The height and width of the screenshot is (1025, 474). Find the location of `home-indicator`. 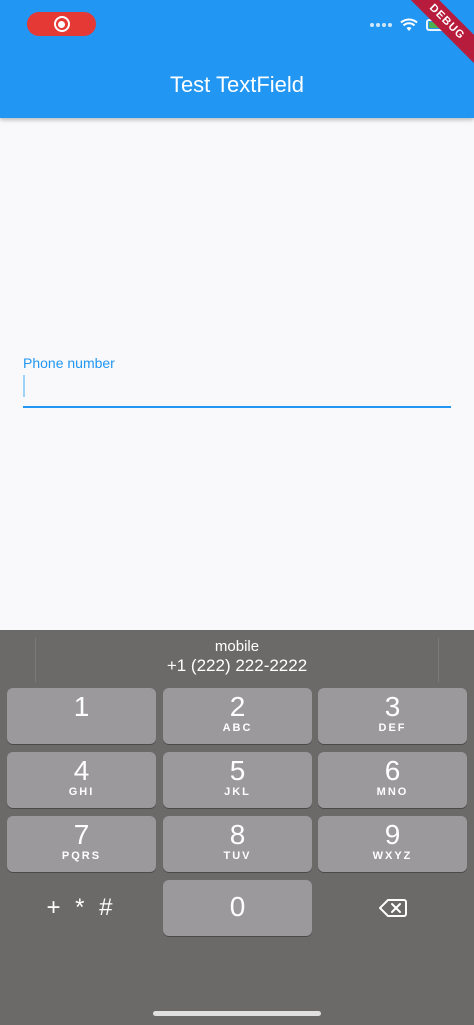

home-indicator is located at coordinates (237, 1013).